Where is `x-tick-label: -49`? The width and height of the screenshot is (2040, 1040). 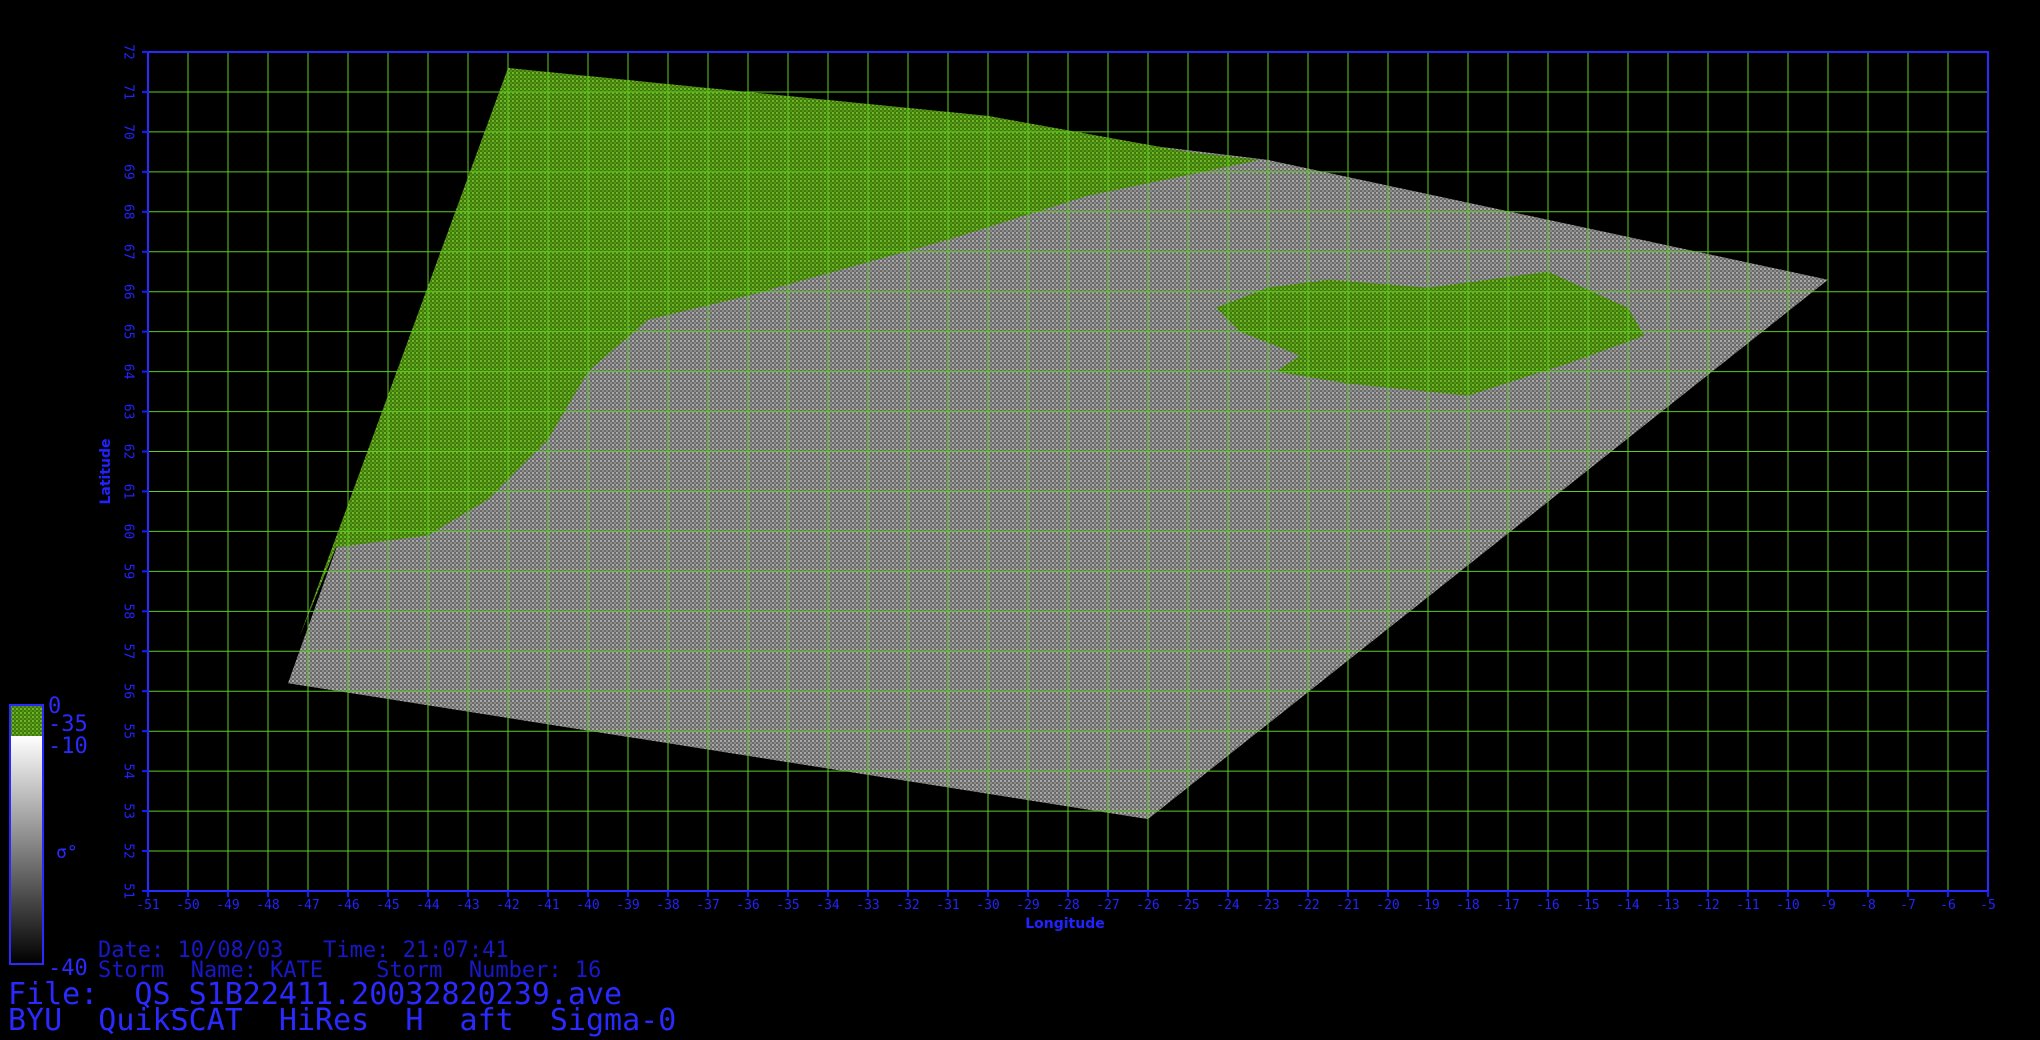 x-tick-label: -49 is located at coordinates (227, 905).